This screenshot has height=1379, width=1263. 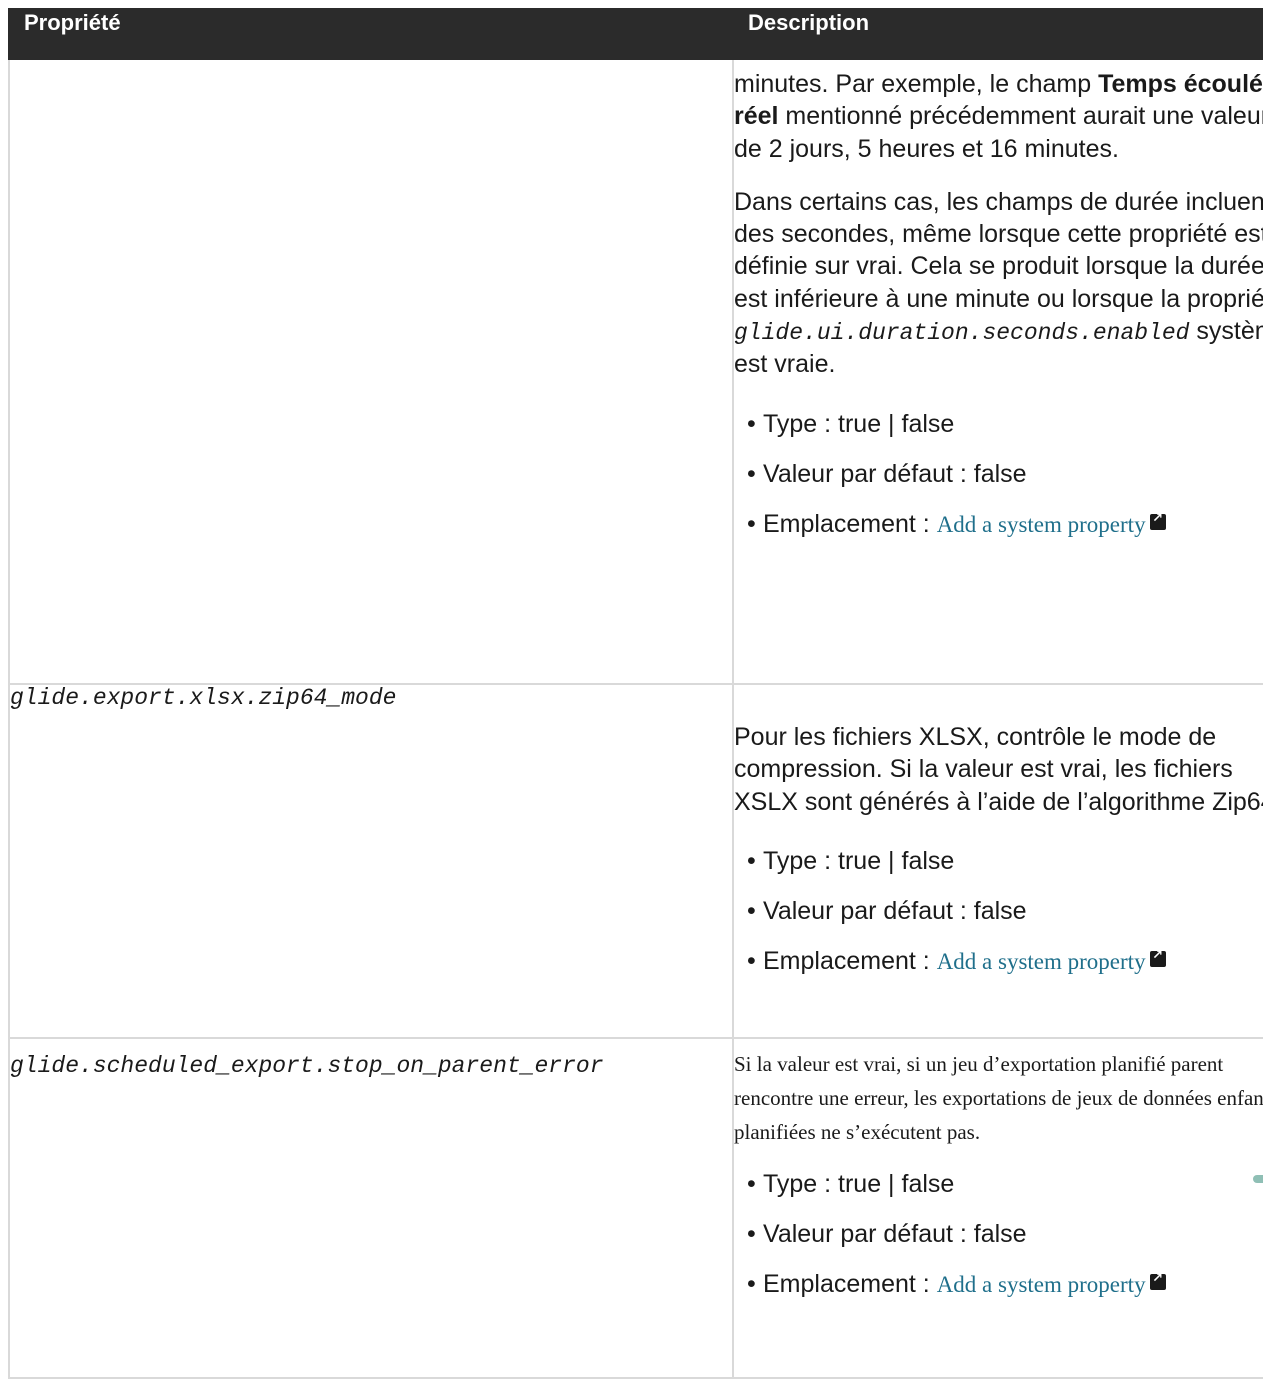 What do you see at coordinates (962, 332) in the screenshot?
I see `inline-code: glide.ui.duration.seconds.enabled` at bounding box center [962, 332].